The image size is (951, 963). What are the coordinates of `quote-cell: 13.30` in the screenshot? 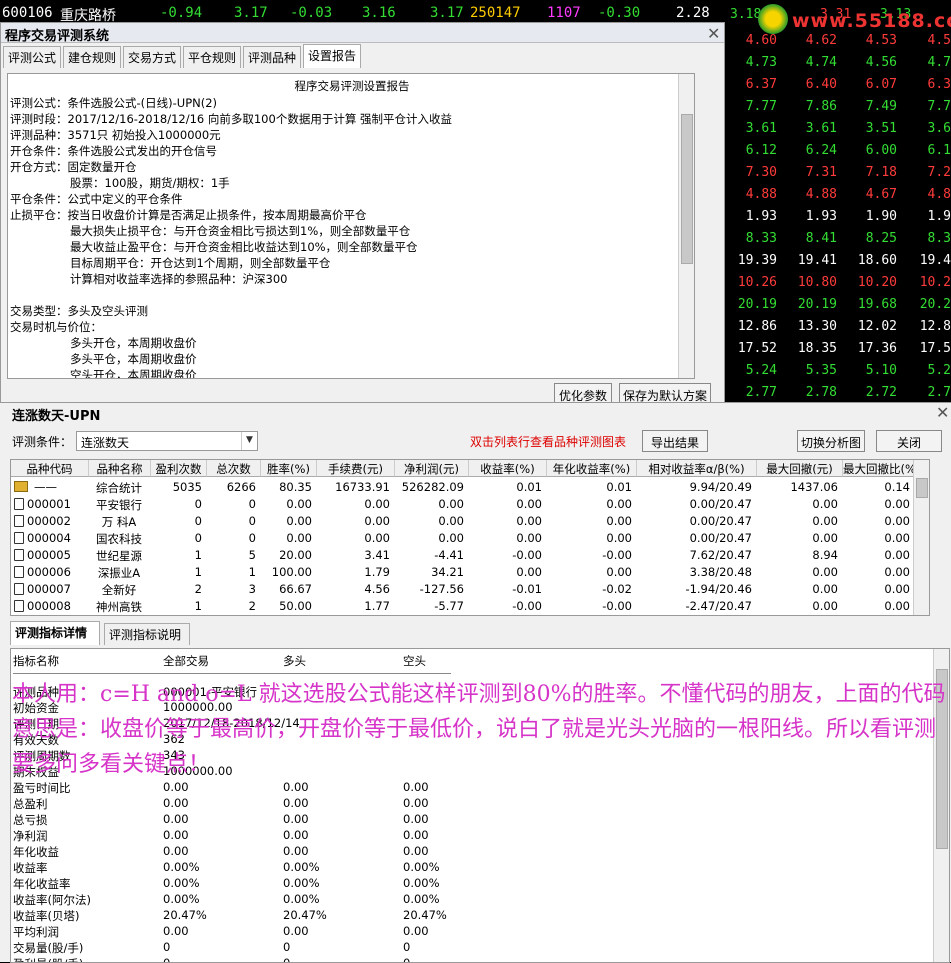 It's located at (817, 326).